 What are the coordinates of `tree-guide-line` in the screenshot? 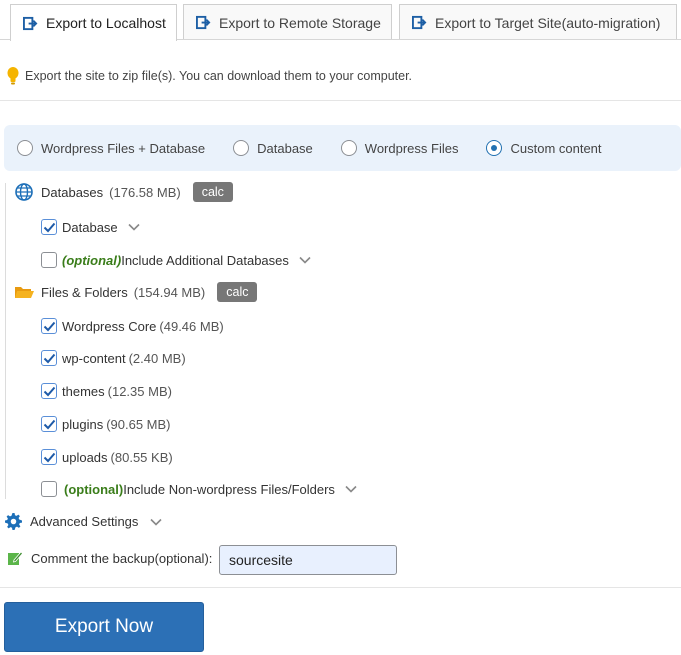 It's located at (5, 341).